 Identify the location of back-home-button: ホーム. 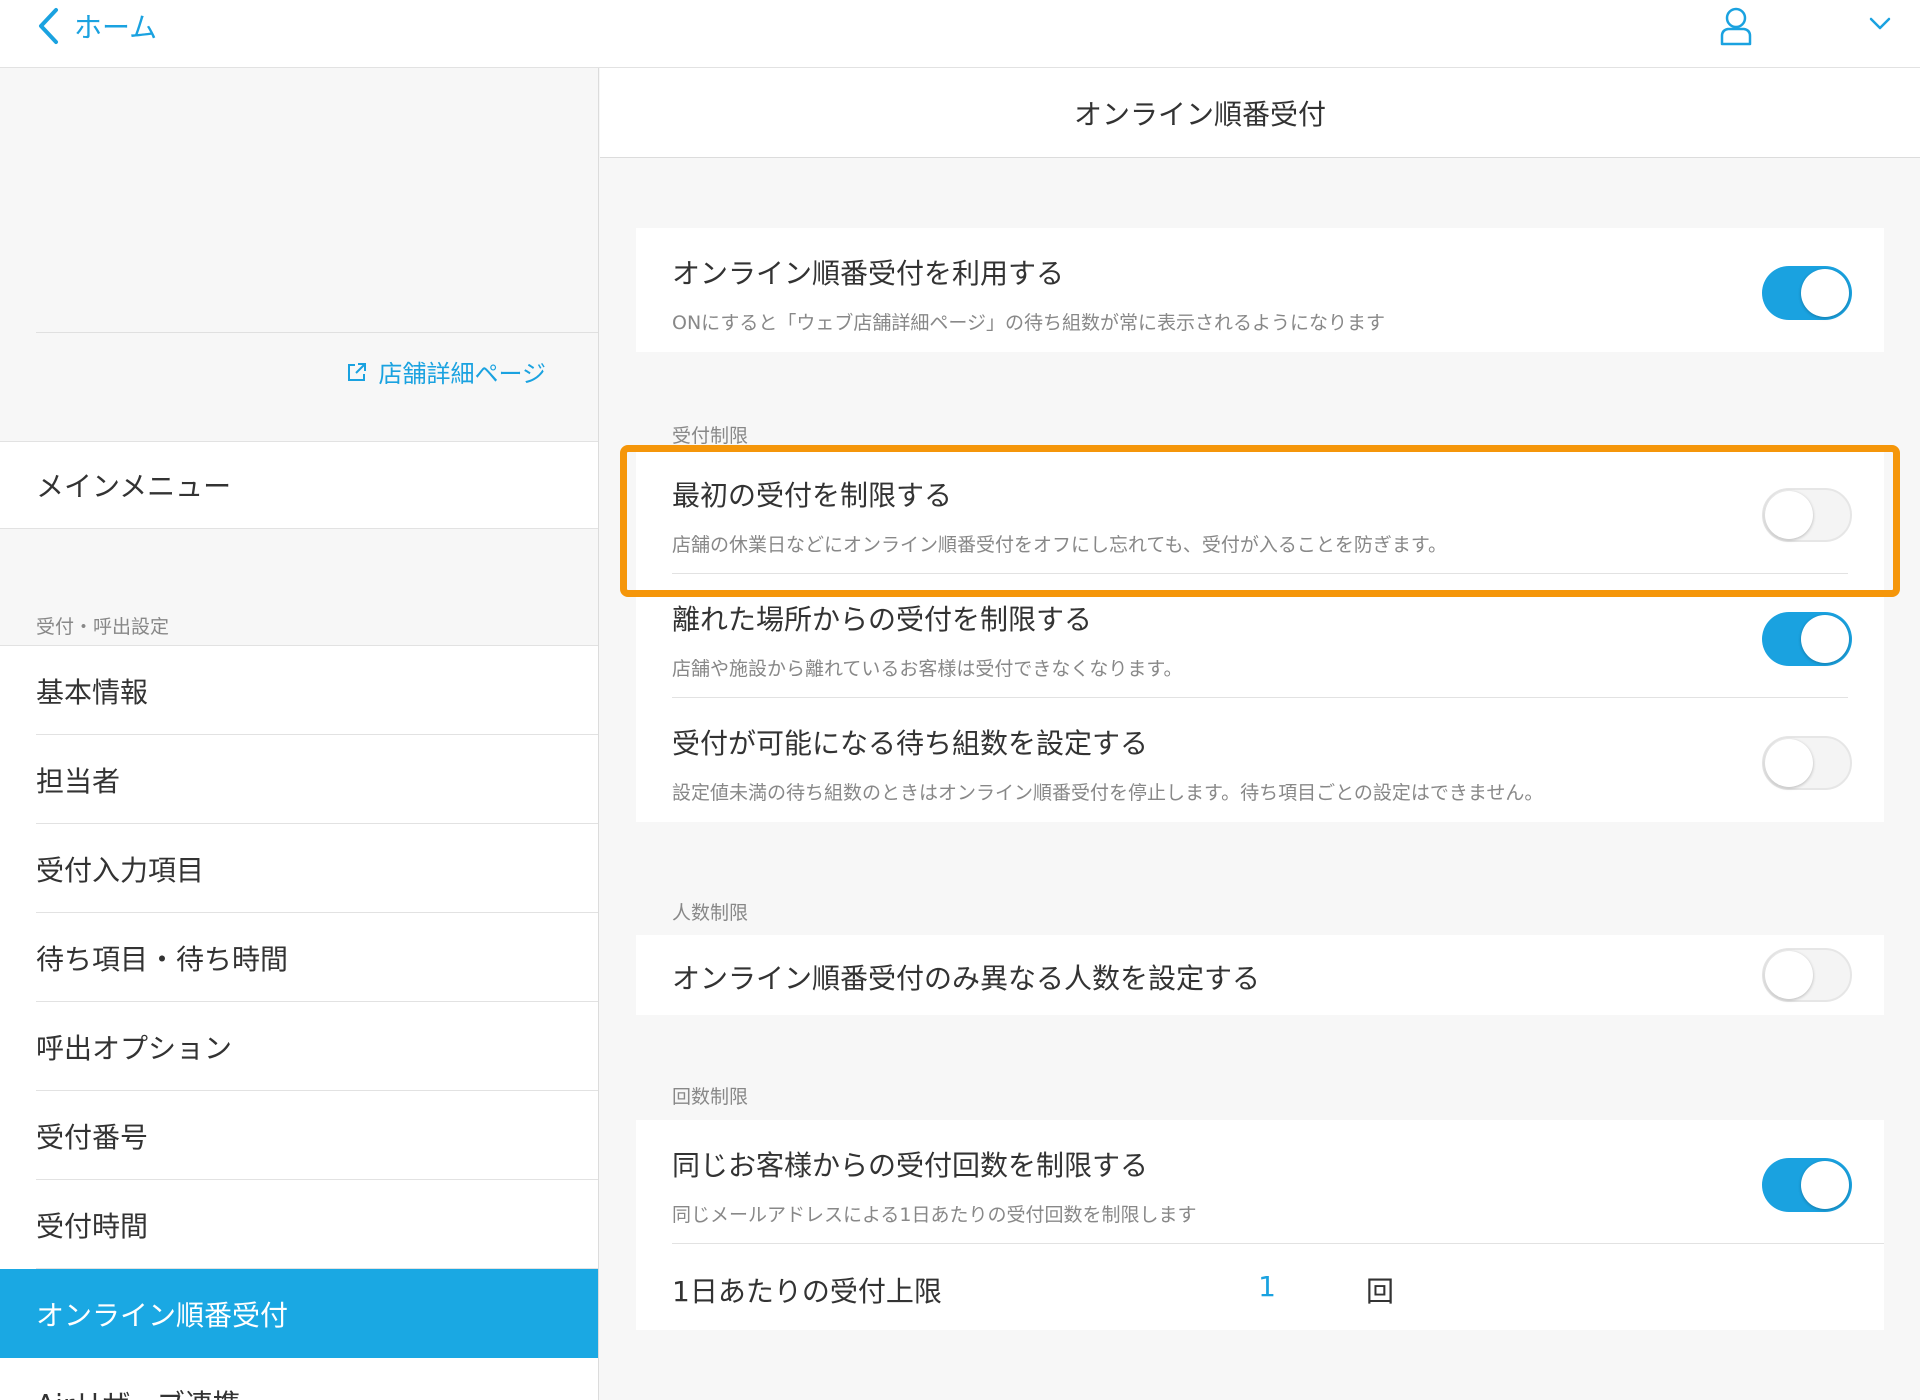
(96, 26).